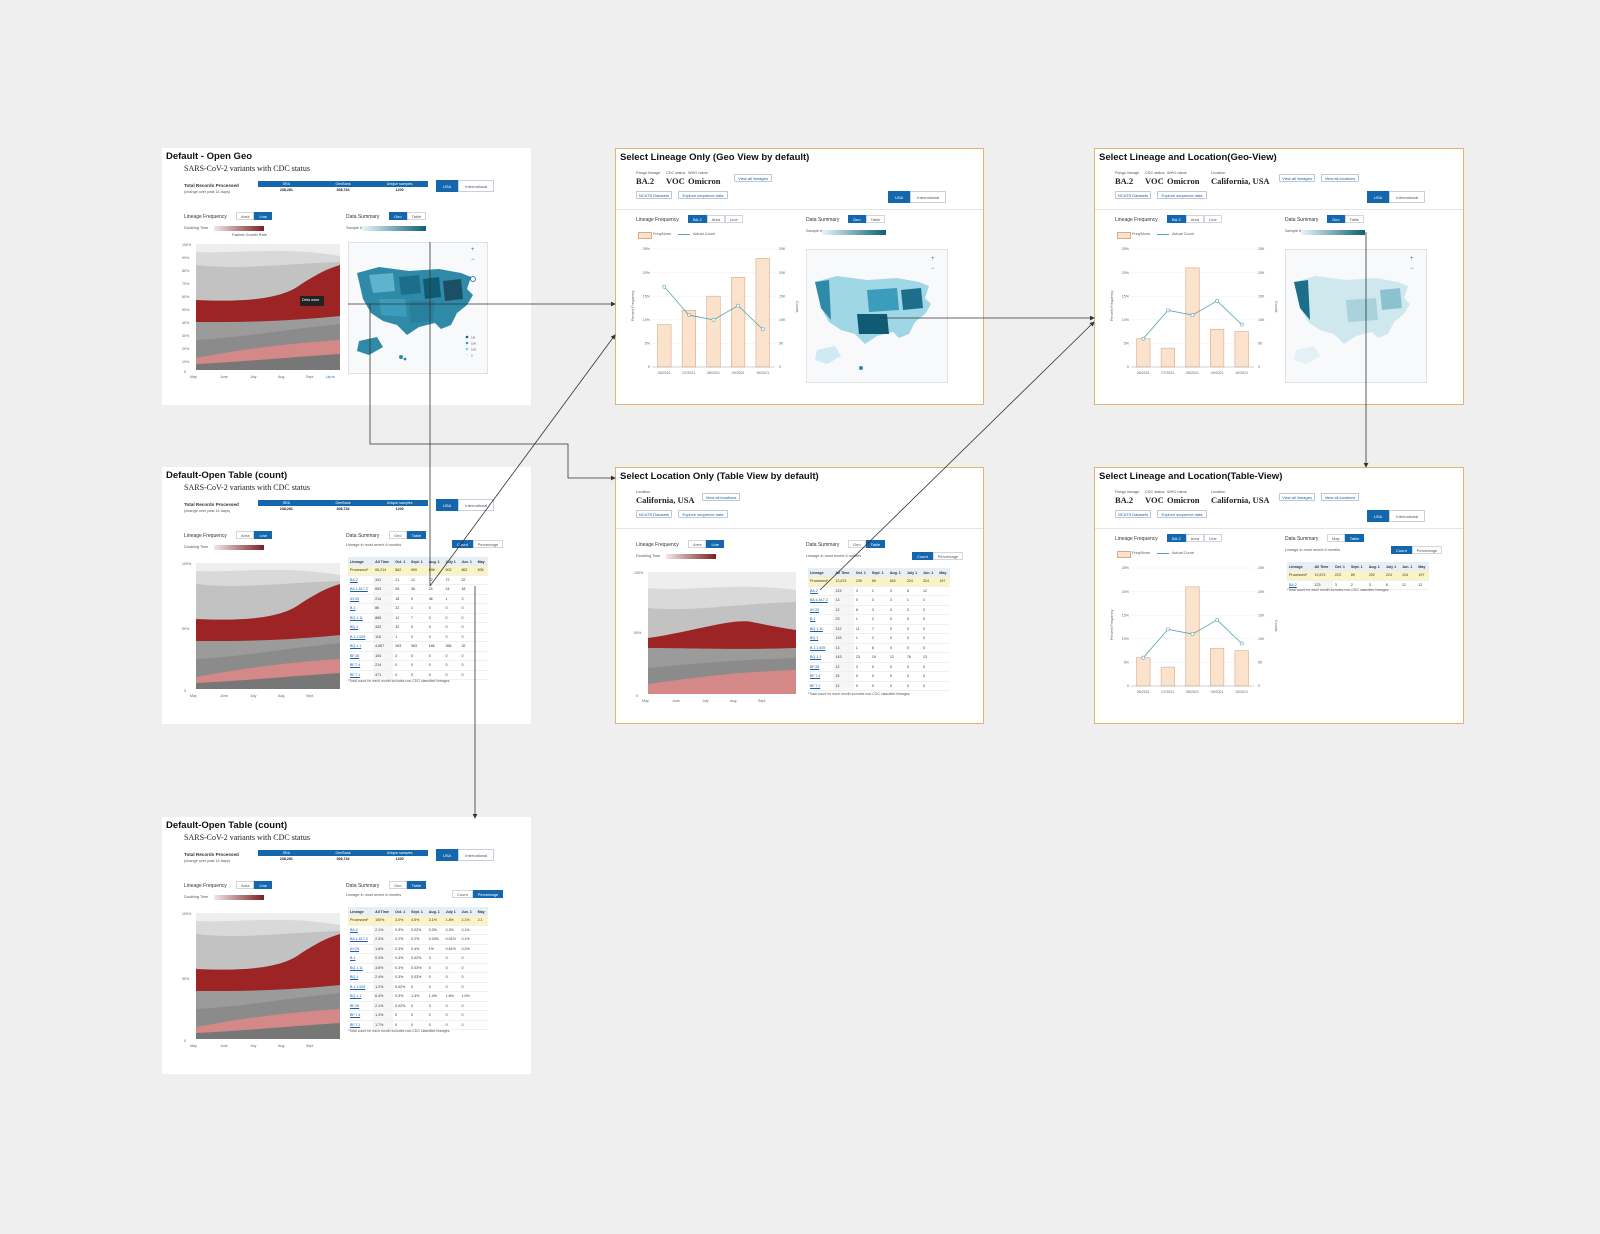 This screenshot has width=1600, height=1234. Describe the element at coordinates (361, 949) in the screenshot. I see `lineage-link: AY.25` at that location.